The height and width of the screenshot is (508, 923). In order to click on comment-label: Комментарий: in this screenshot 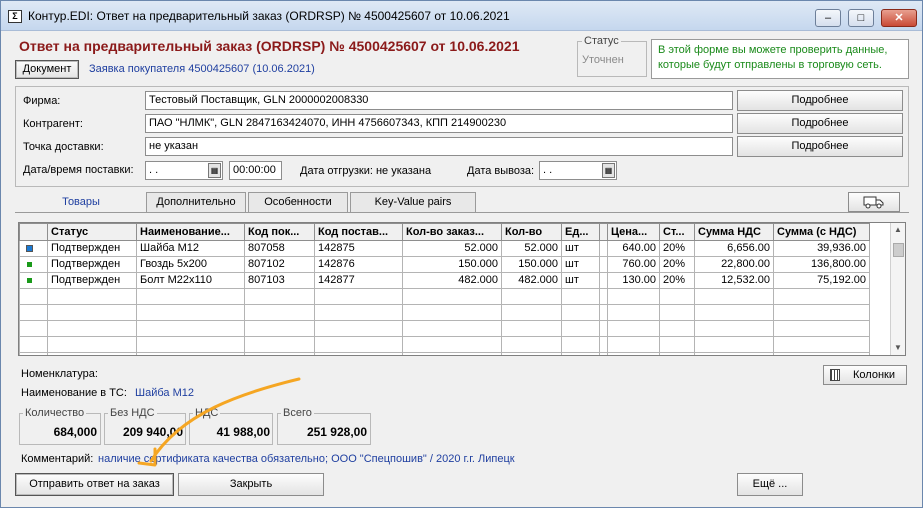, I will do `click(57, 459)`.